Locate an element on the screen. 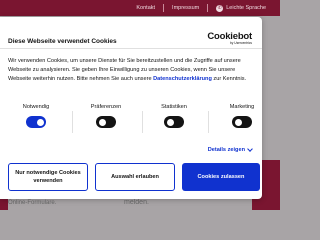 Image resolution: width=320 pixels, height=240 pixels. show-details-label: Details zeigen is located at coordinates (226, 150).